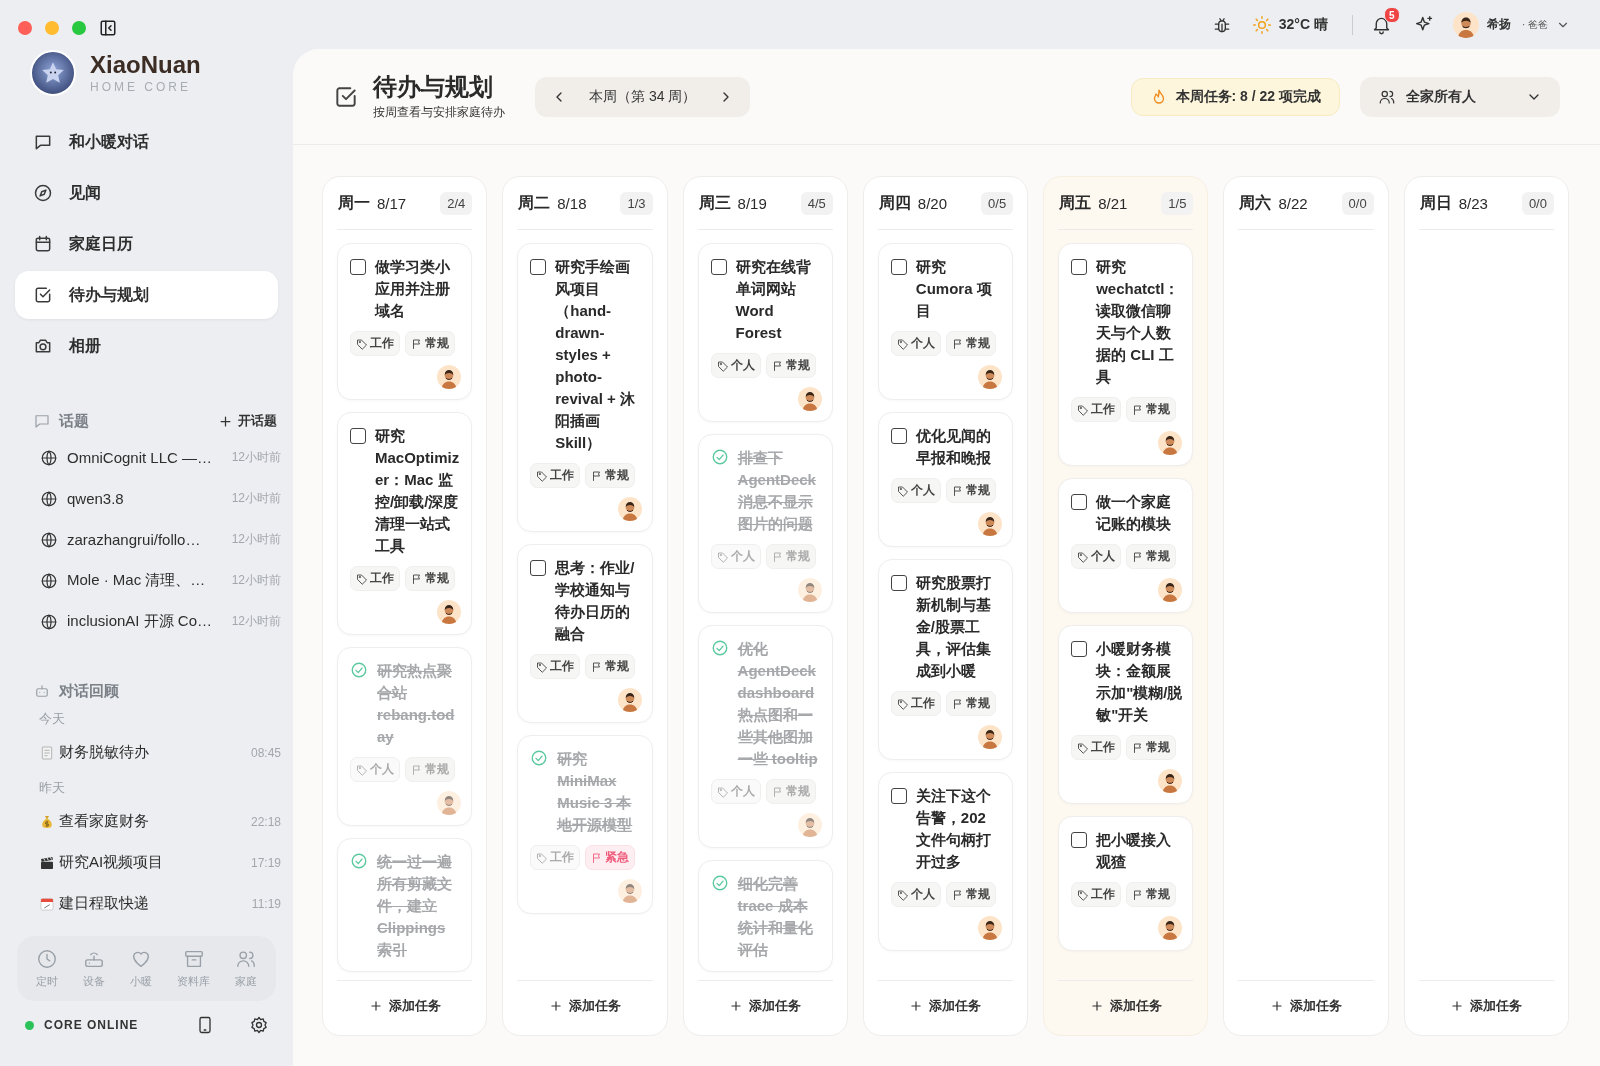  I want to click on weekday-label: 周日, so click(1435, 202).